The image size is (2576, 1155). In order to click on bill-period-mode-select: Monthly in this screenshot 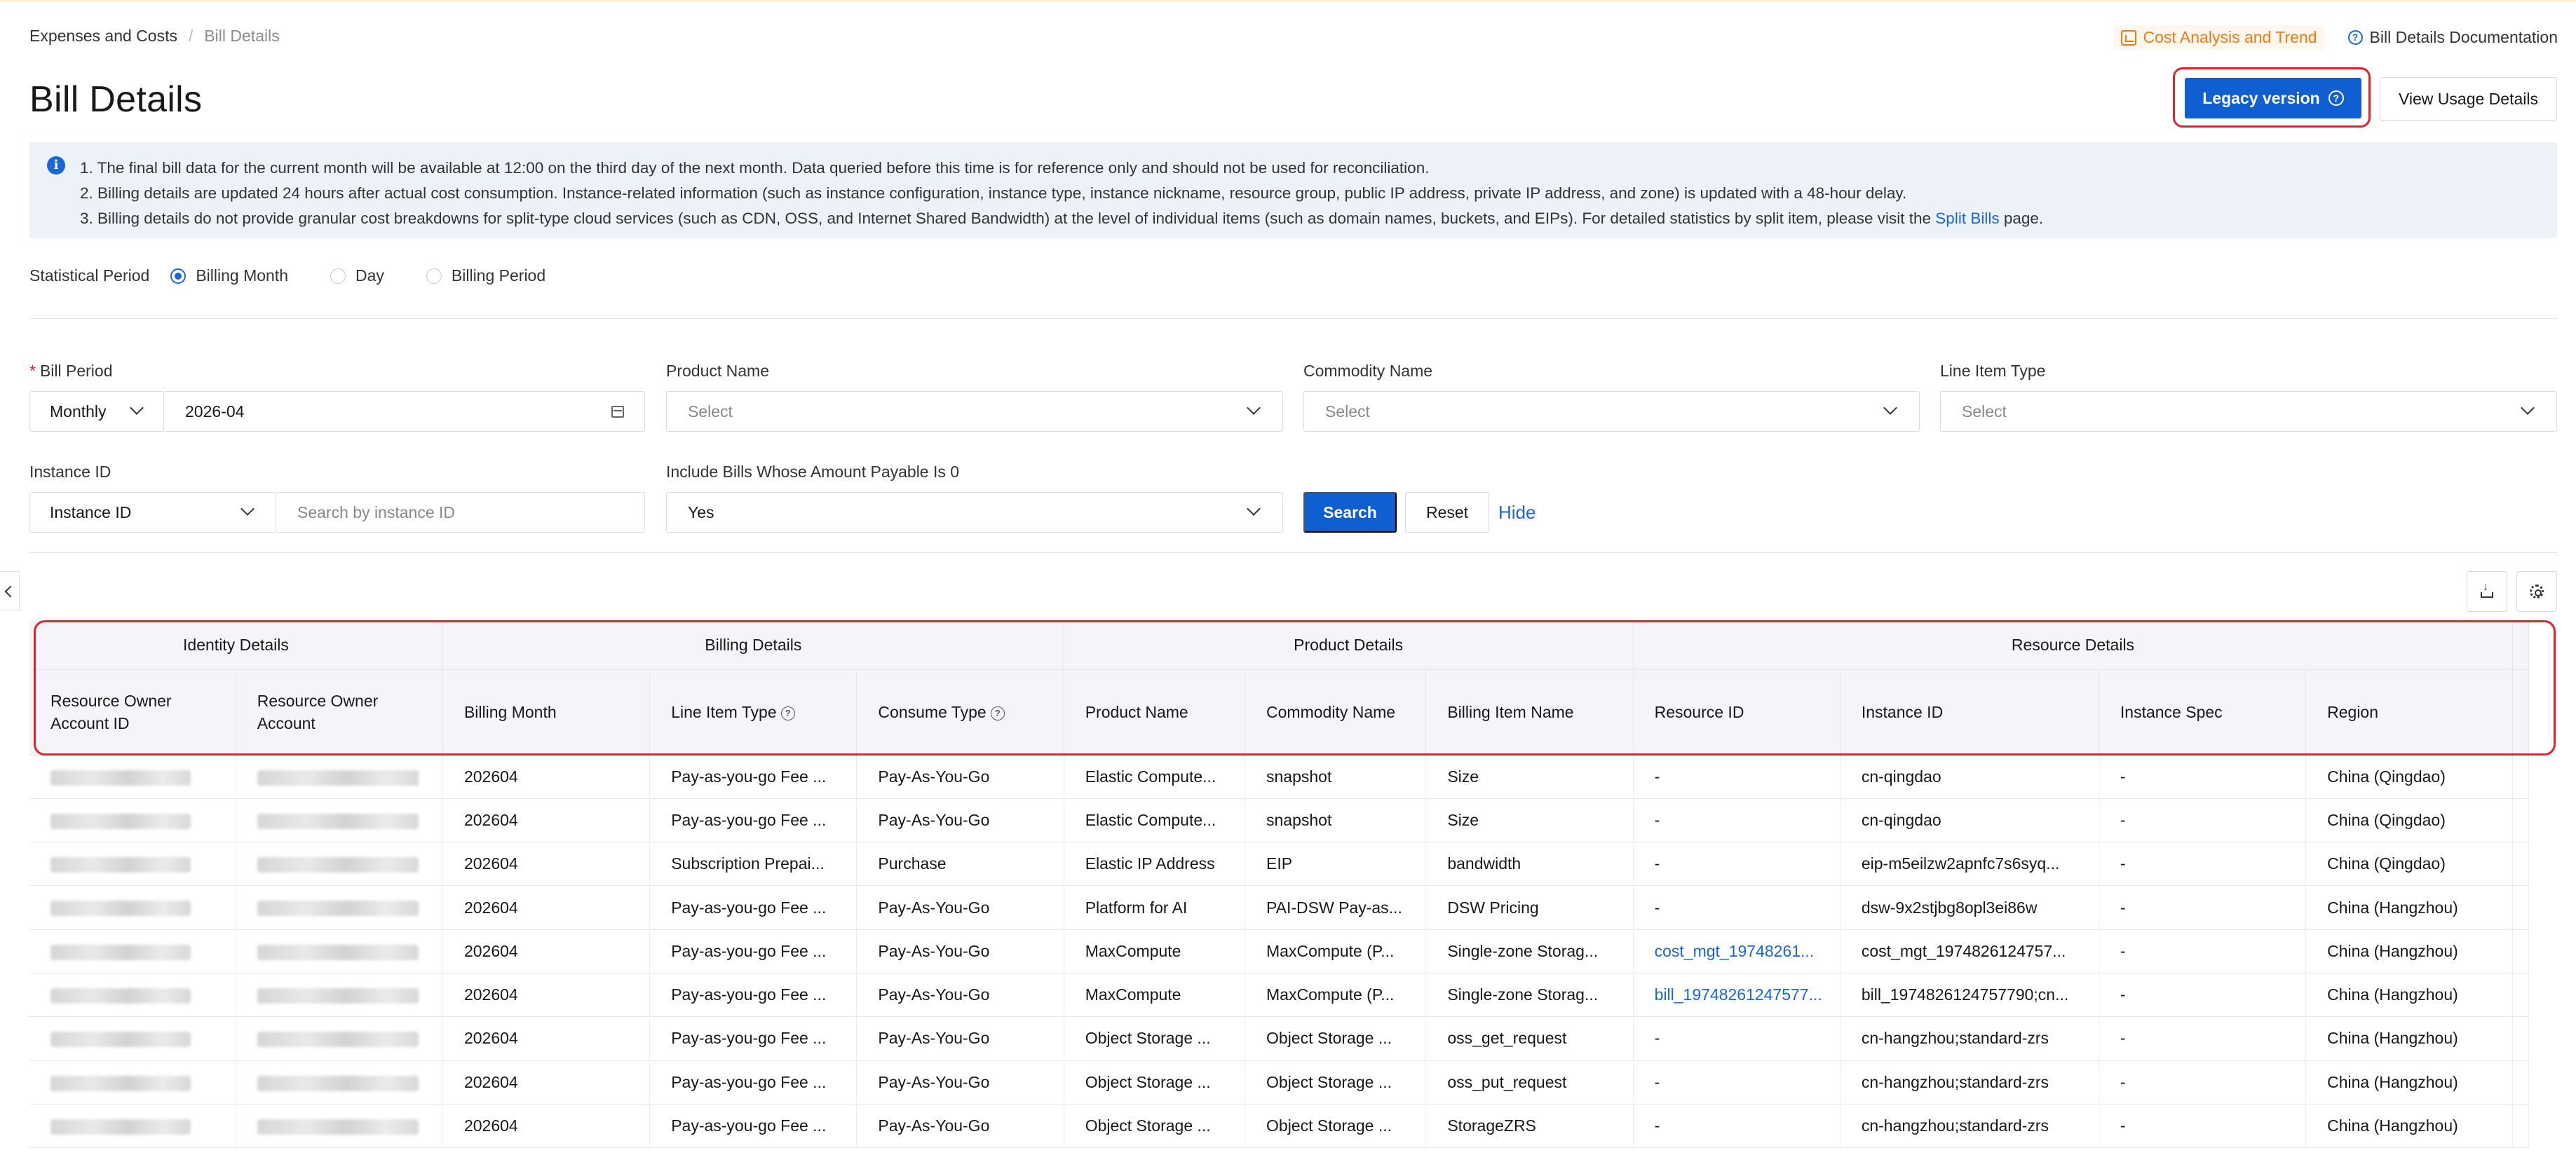, I will do `click(96, 412)`.